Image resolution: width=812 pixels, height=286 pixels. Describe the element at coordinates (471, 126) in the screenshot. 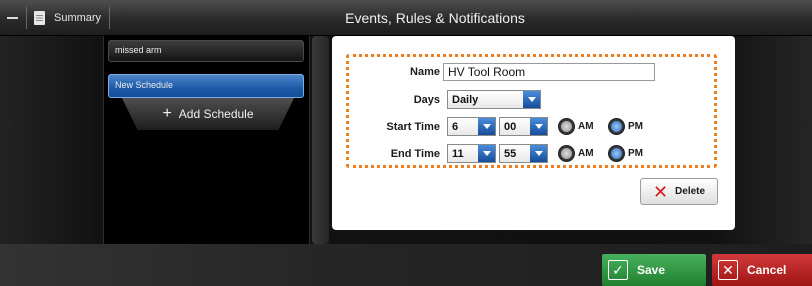

I see `start-hour-select: 6` at that location.